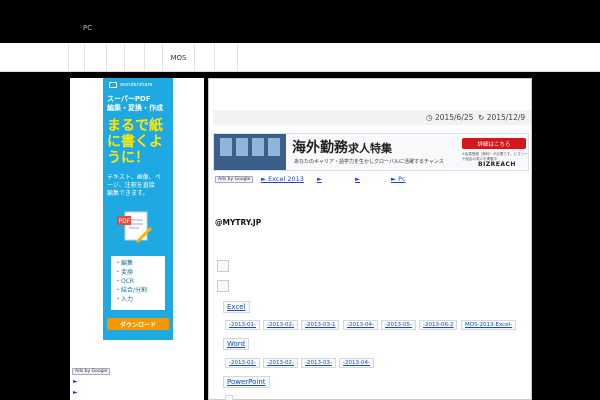  What do you see at coordinates (113, 85) in the screenshot?
I see `wondershare-logo-icon` at bounding box center [113, 85].